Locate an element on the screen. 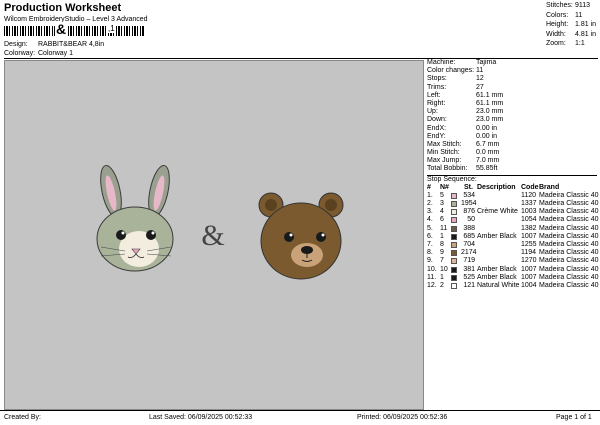 Image resolution: width=600 pixels, height=425 pixels. stat-row: Max Stitch: 6.7 mm is located at coordinates (463, 144).